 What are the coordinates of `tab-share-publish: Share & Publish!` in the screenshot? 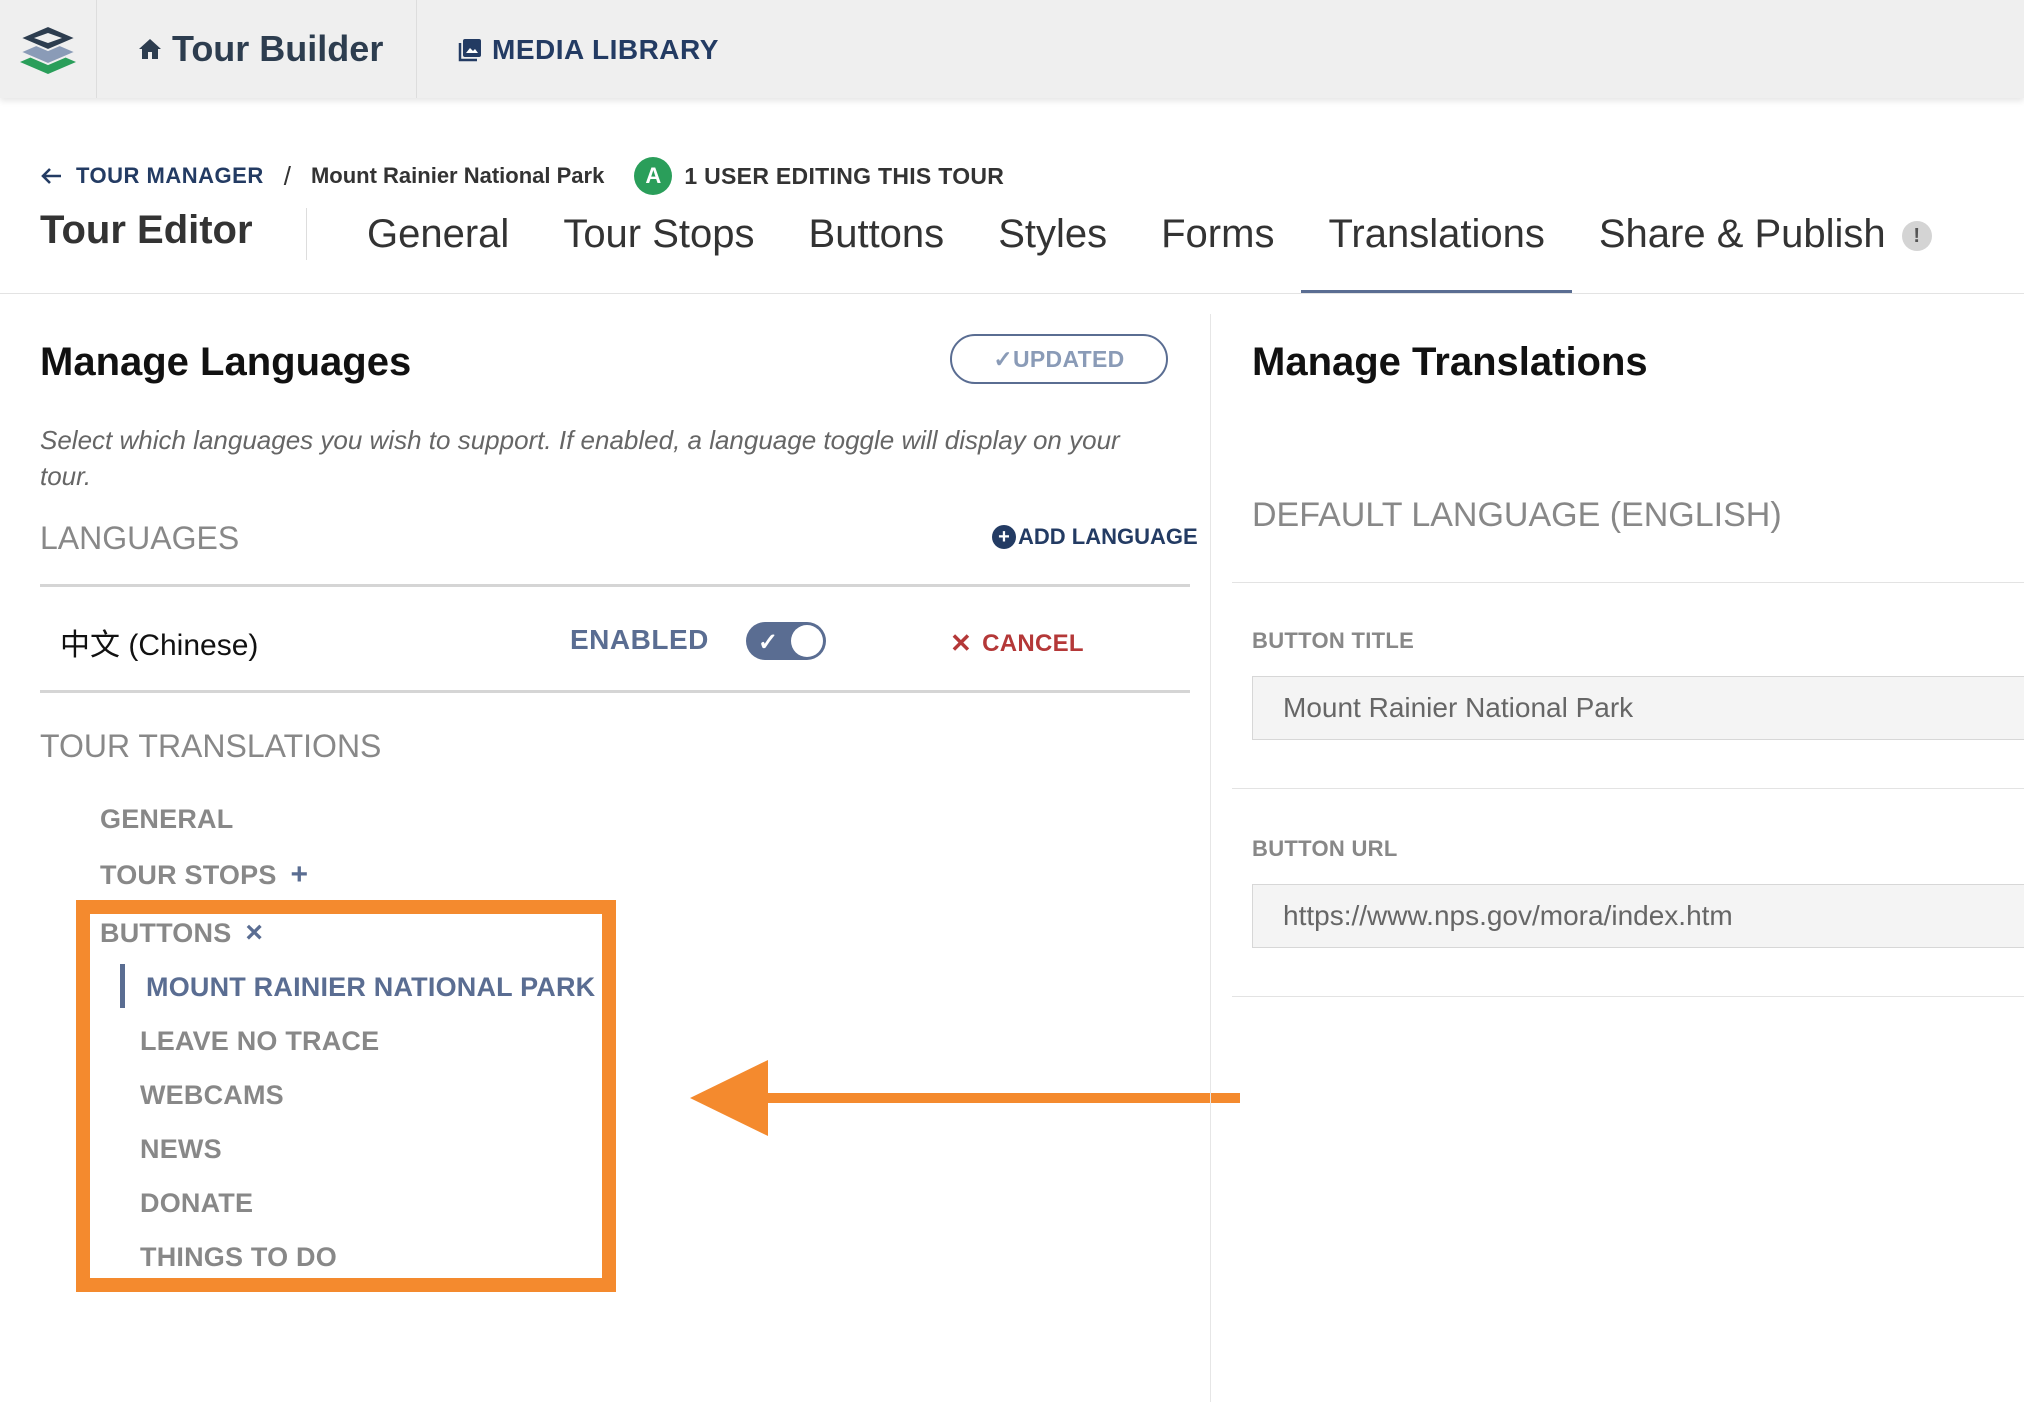 It's located at (1765, 234).